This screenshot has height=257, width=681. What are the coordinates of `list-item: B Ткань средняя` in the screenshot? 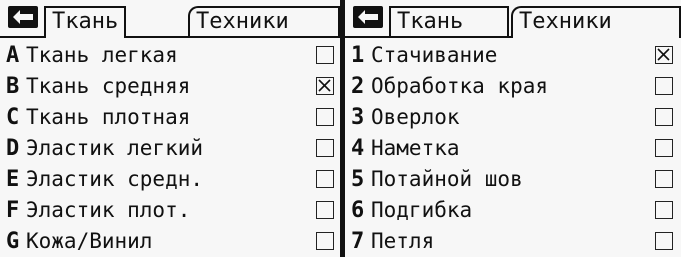 It's located at (170, 86).